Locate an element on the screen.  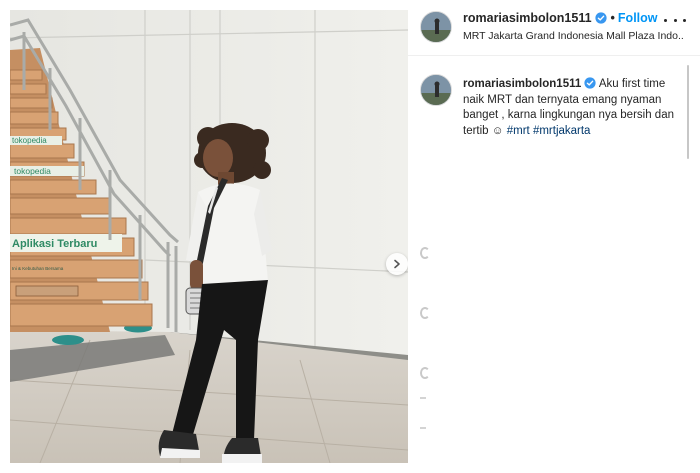
caption-avatar is located at coordinates (436, 90).